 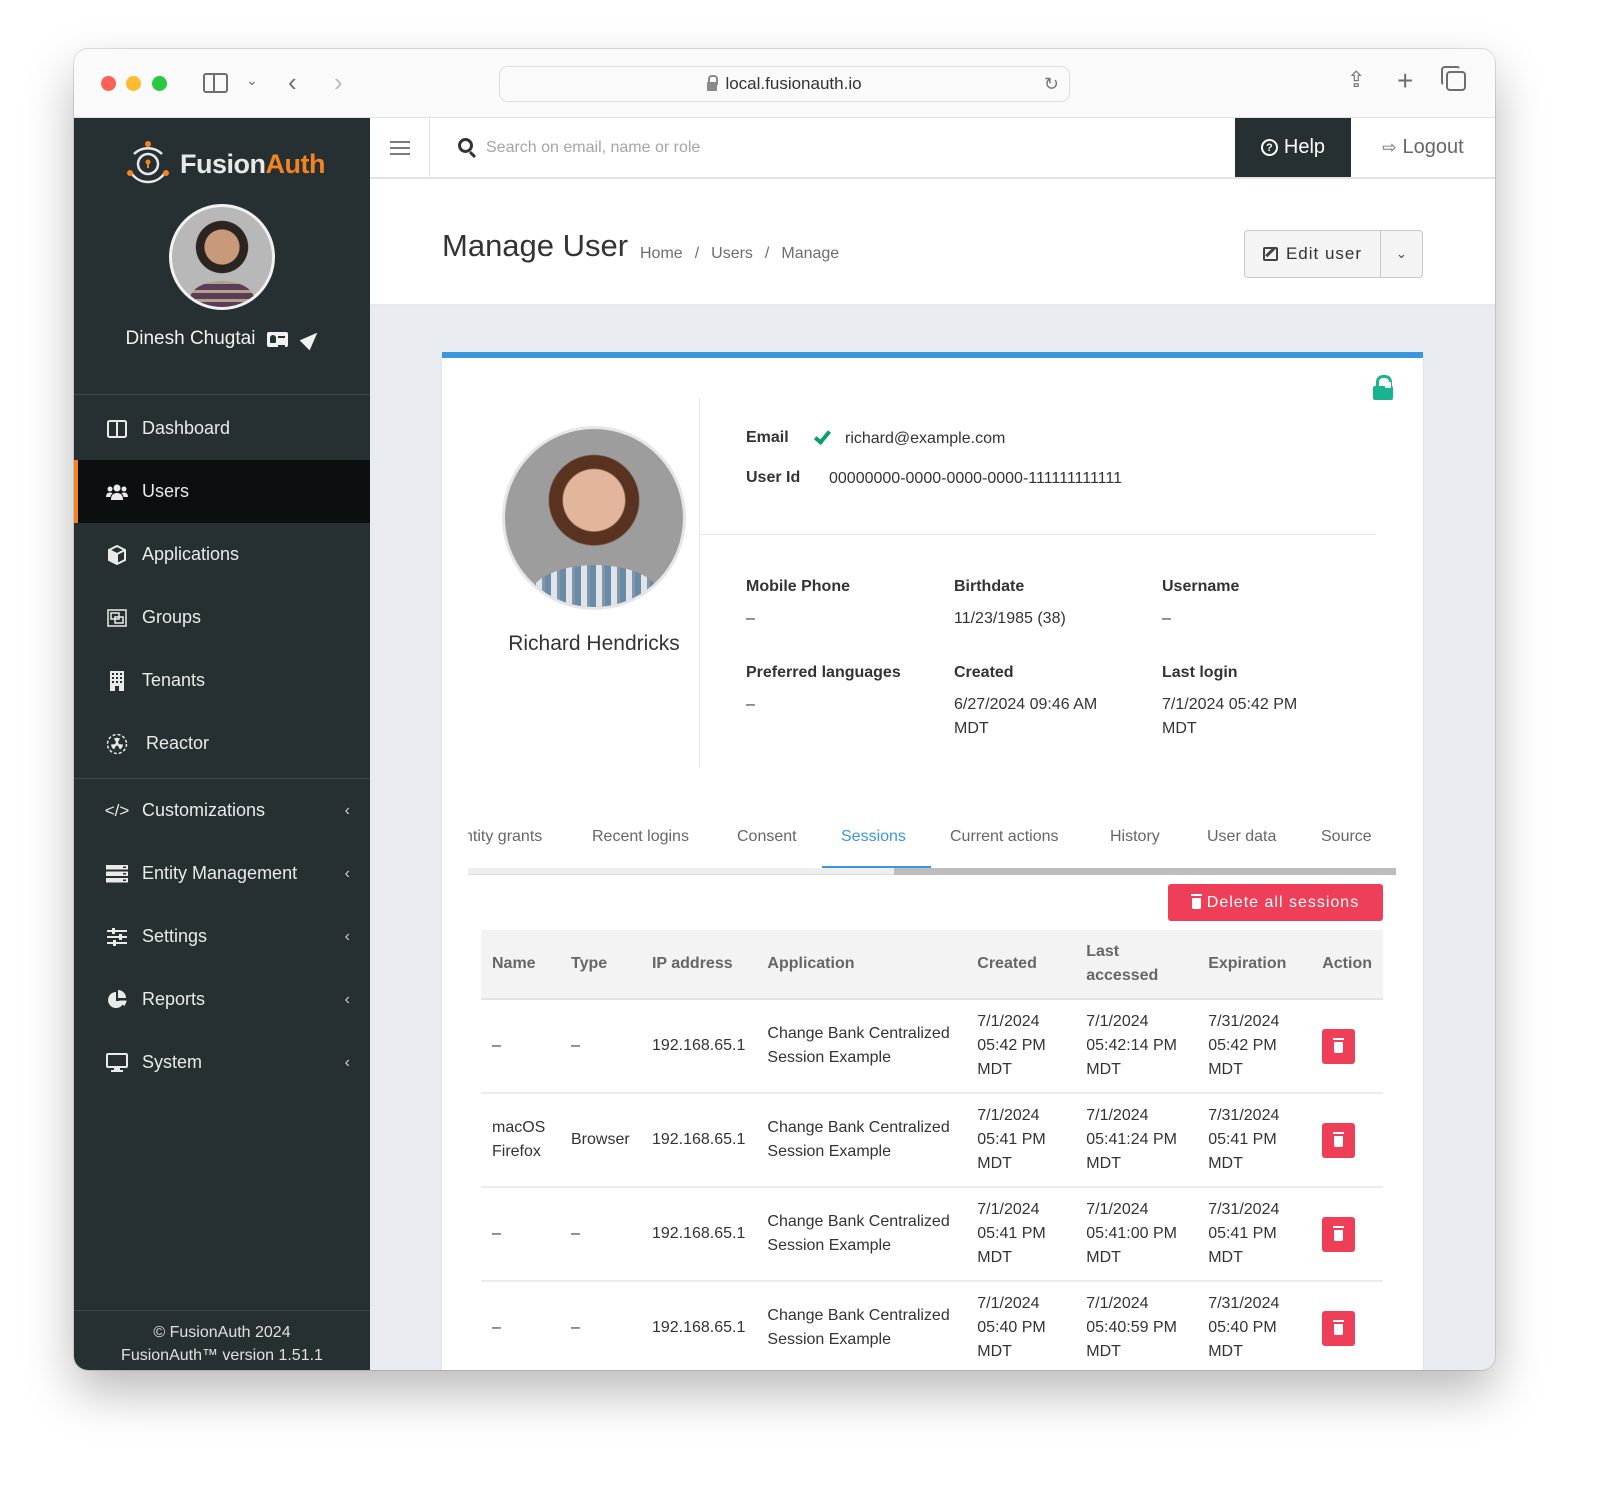 I want to click on session-created: 7/1/2024 05:41 PM MDT, so click(x=1021, y=1140).